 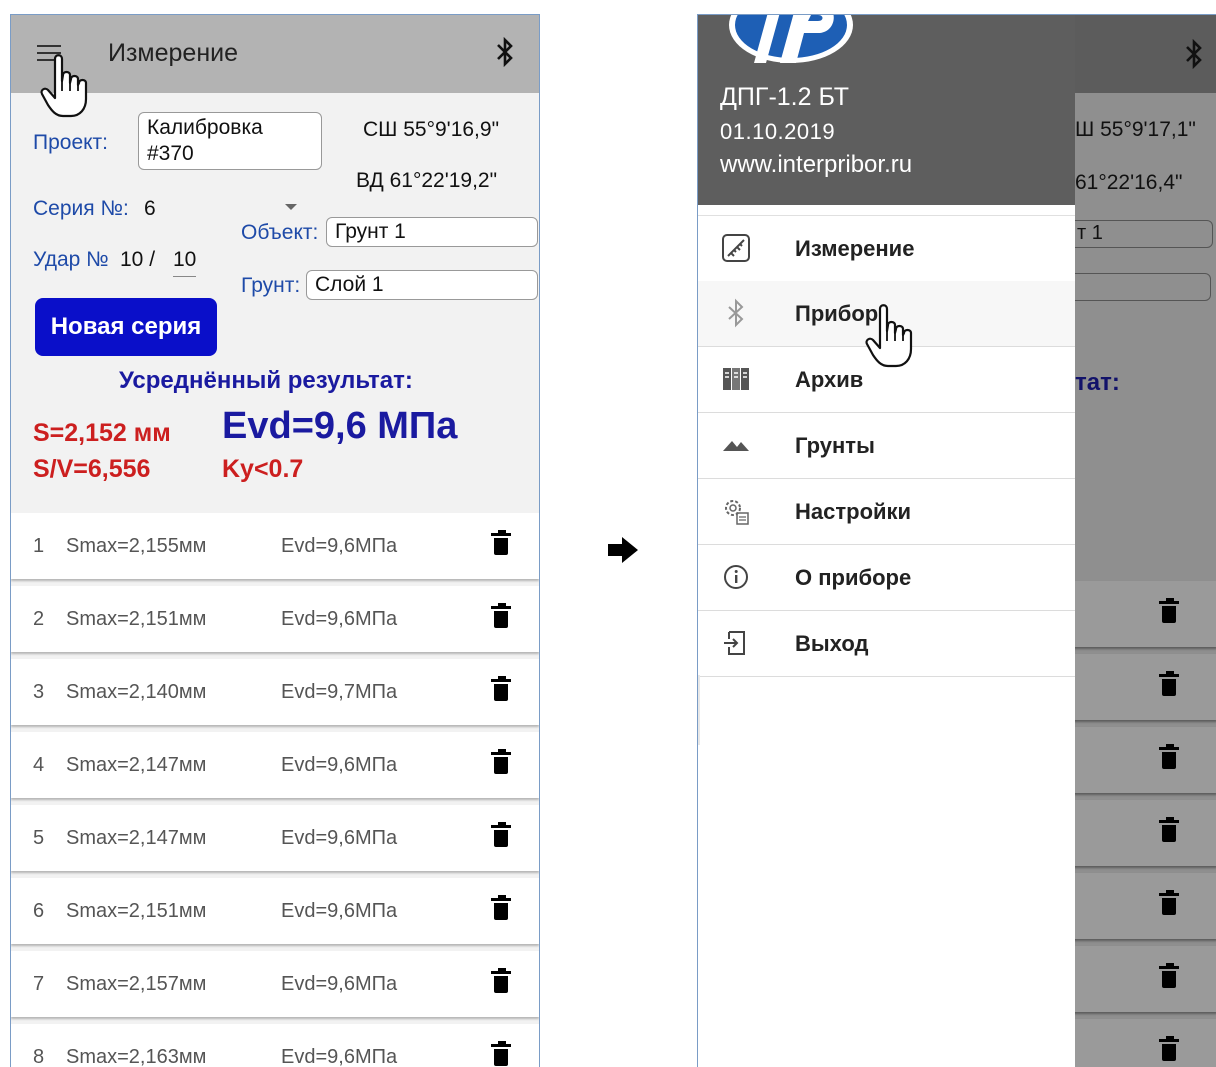 What do you see at coordinates (1097, 382) in the screenshot?
I see `dimmed-result-title: тат:` at bounding box center [1097, 382].